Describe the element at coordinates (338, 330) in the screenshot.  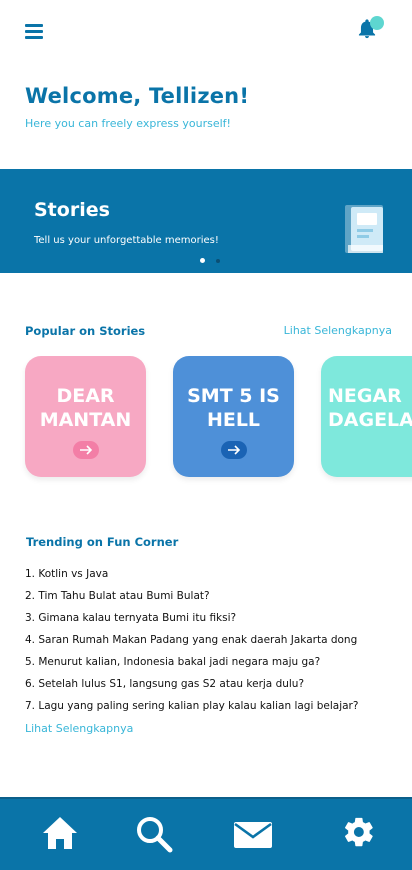
I see `popular-see-more-link: Lihat Selengkapnya` at that location.